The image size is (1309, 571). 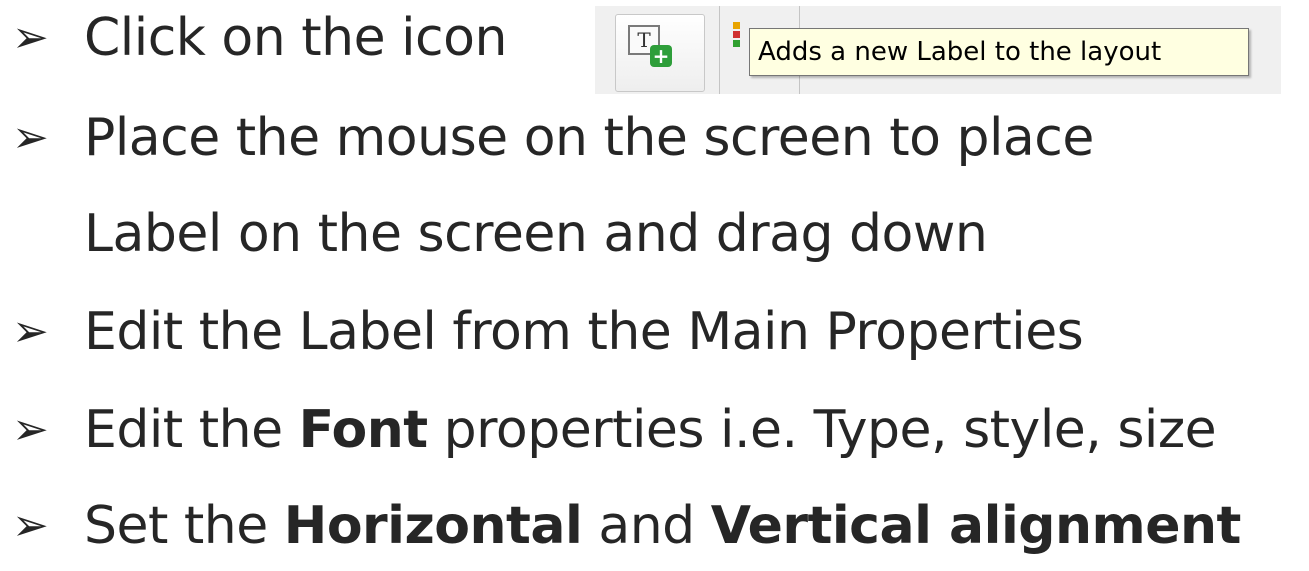 I want to click on plus-icon: +, so click(x=661, y=56).